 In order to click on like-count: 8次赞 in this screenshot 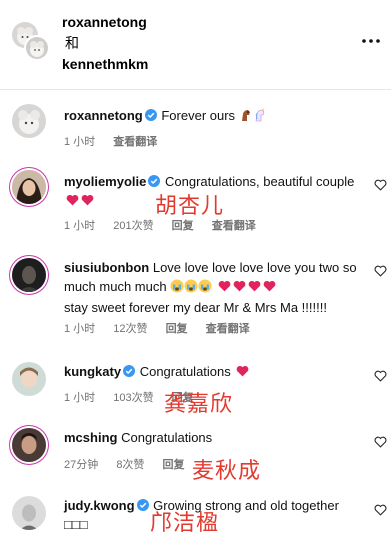, I will do `click(130, 465)`.